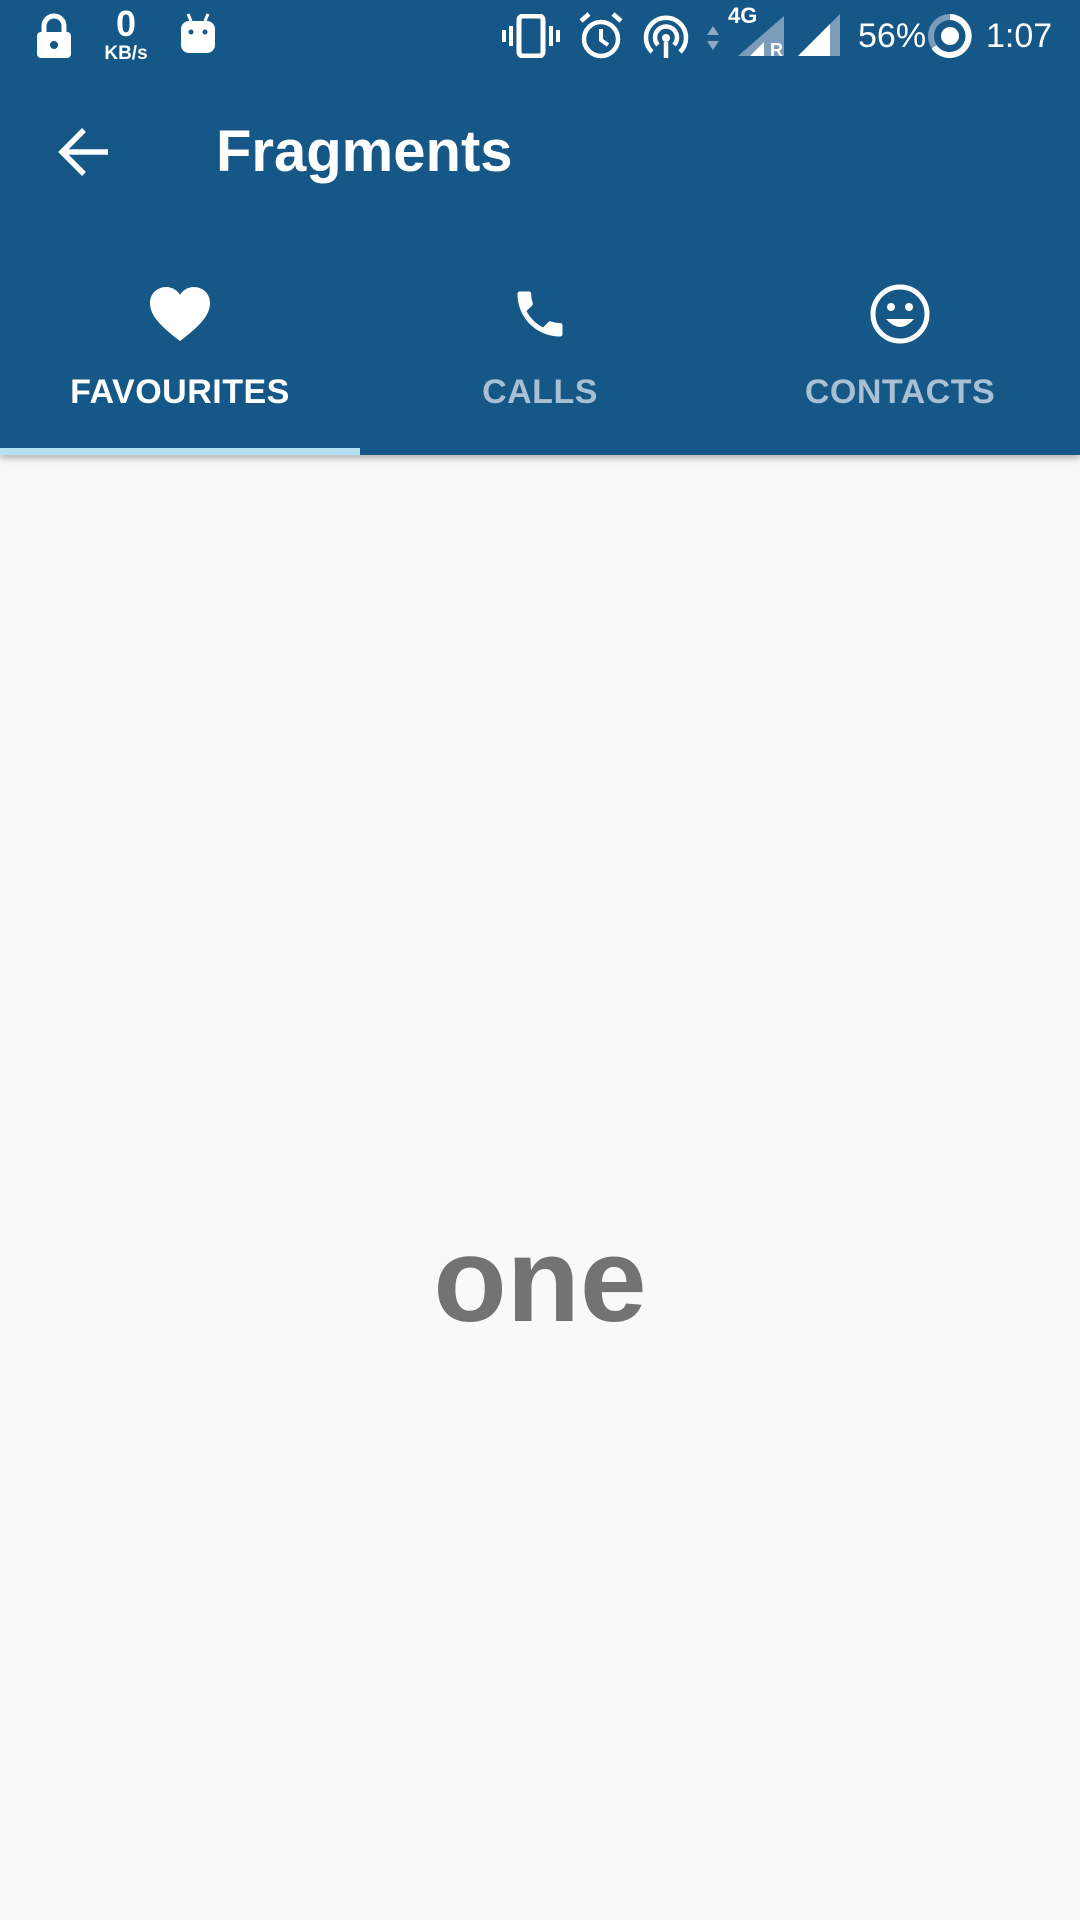 This screenshot has height=1920, width=1080. What do you see at coordinates (531, 36) in the screenshot?
I see `vibrate-icon` at bounding box center [531, 36].